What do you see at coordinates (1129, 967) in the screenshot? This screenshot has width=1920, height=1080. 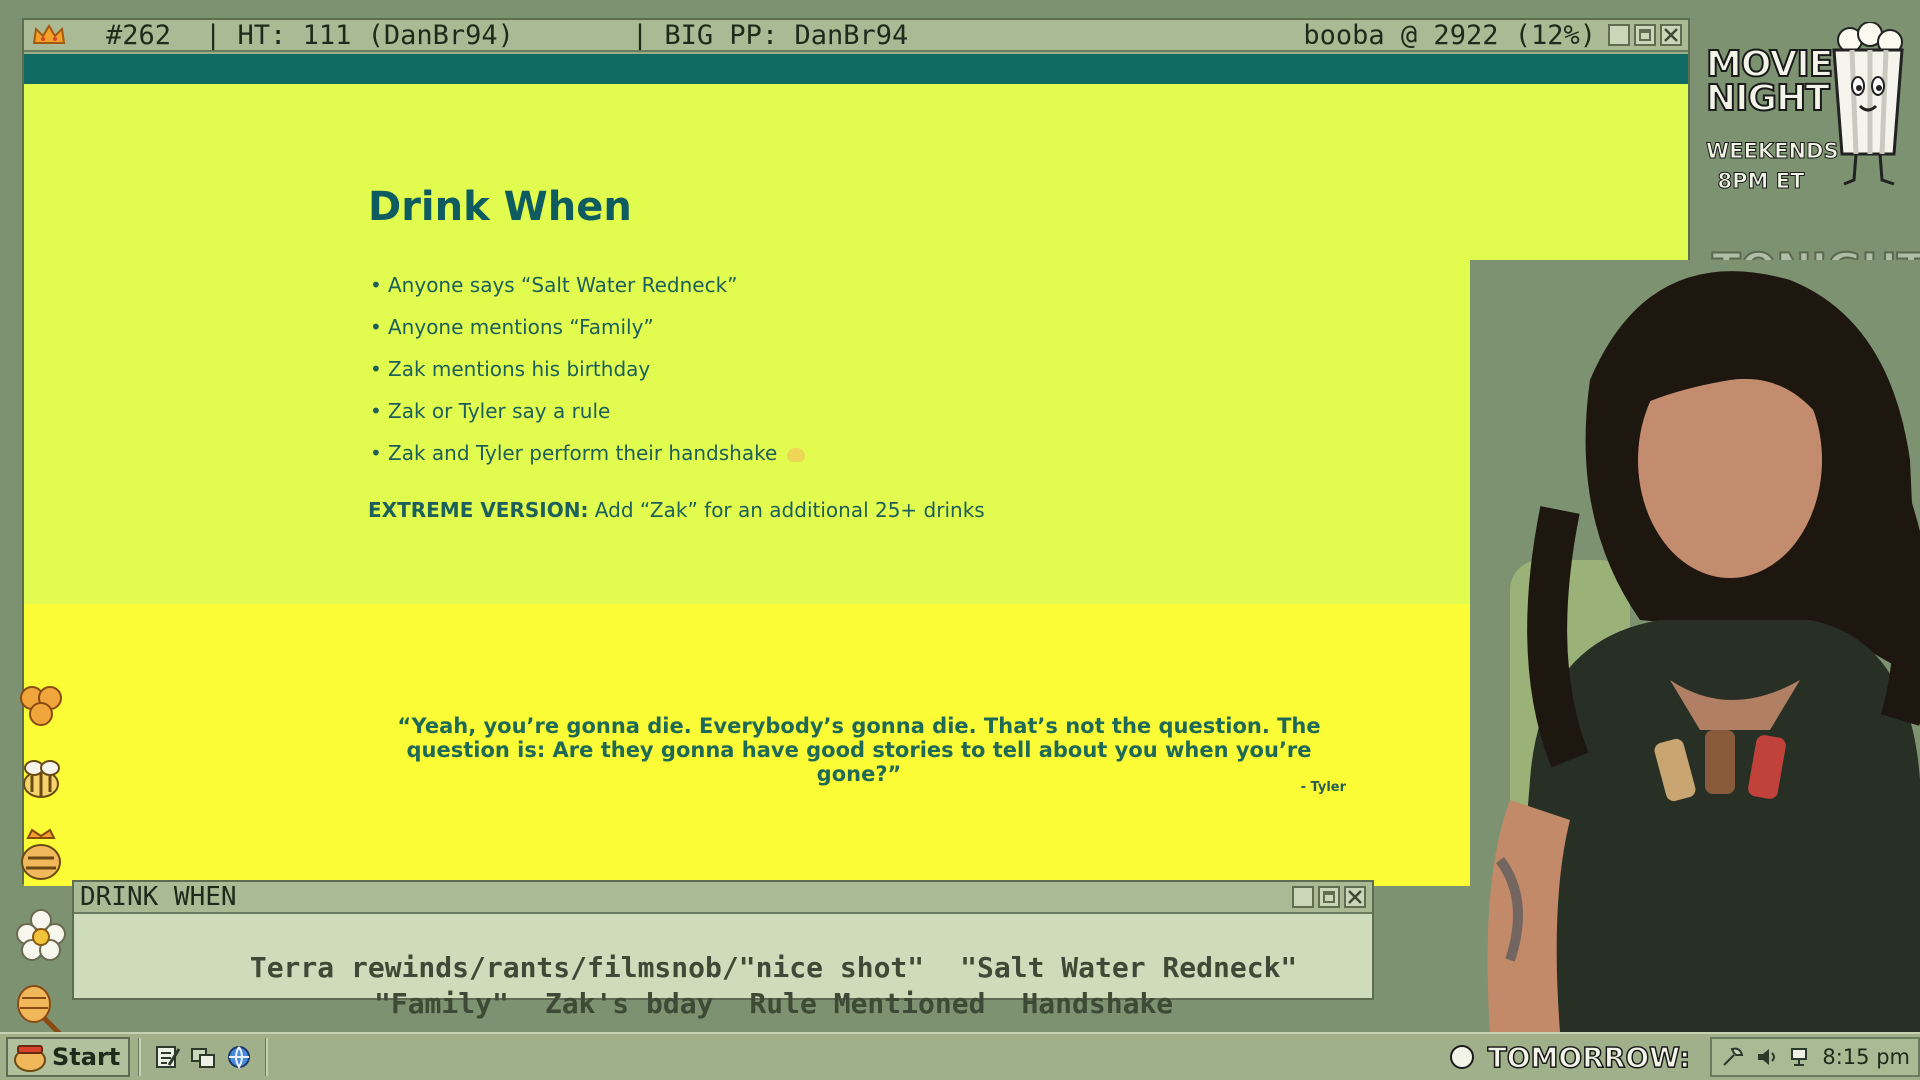 I see `drink-trigger: "Salt Water Redneck"` at bounding box center [1129, 967].